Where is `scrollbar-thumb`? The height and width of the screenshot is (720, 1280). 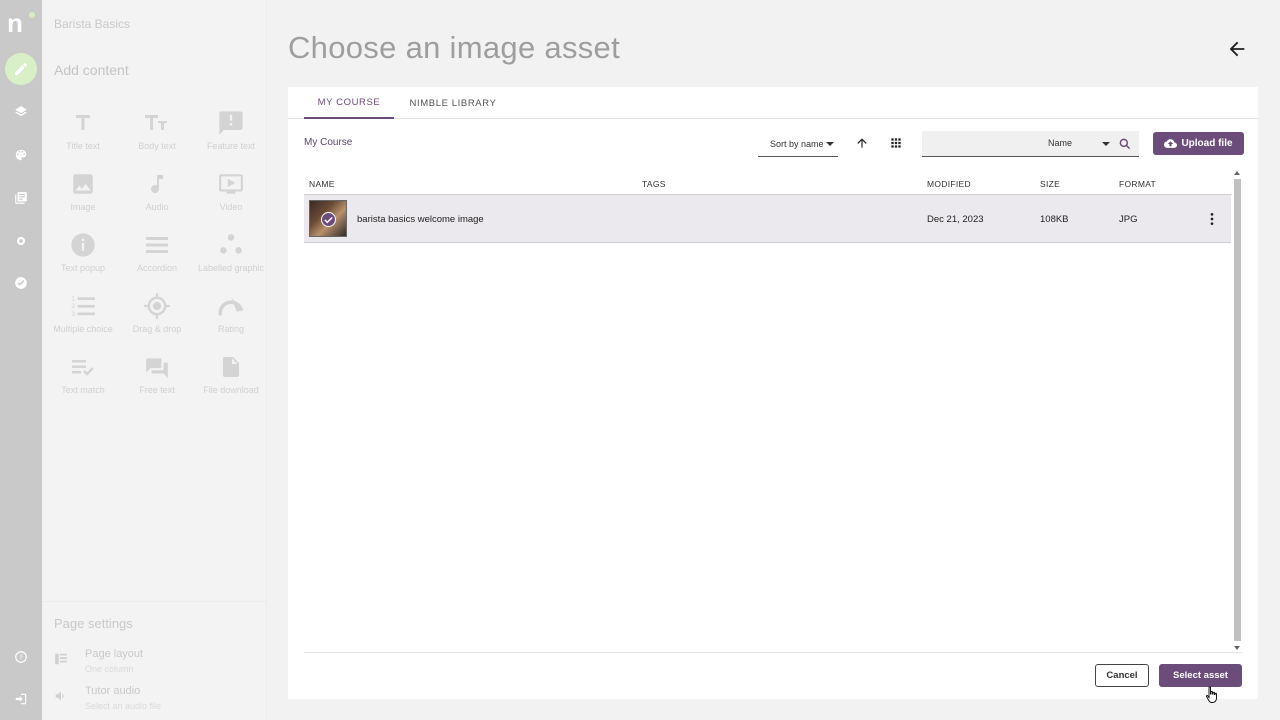
scrollbar-thumb is located at coordinates (1237, 410).